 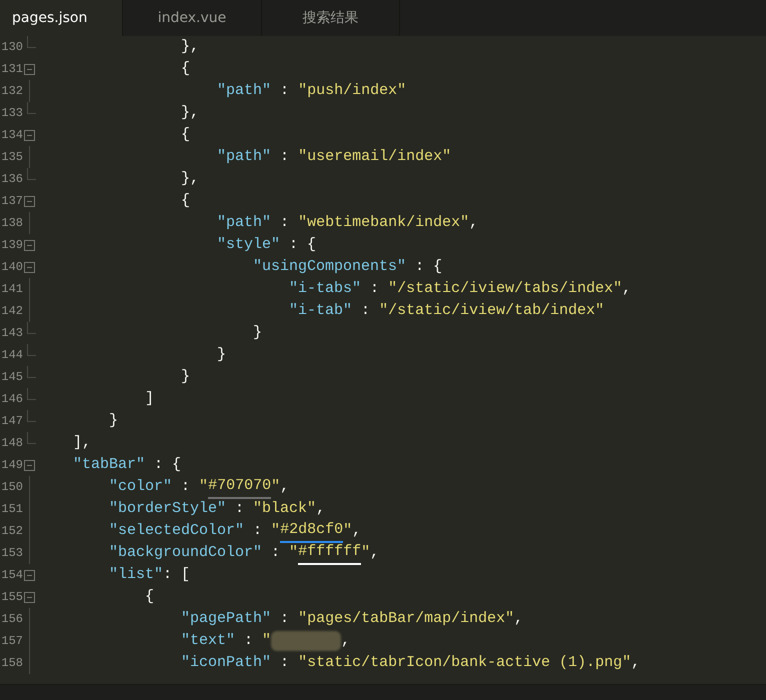 I want to click on line-number: 157, so click(x=11, y=641).